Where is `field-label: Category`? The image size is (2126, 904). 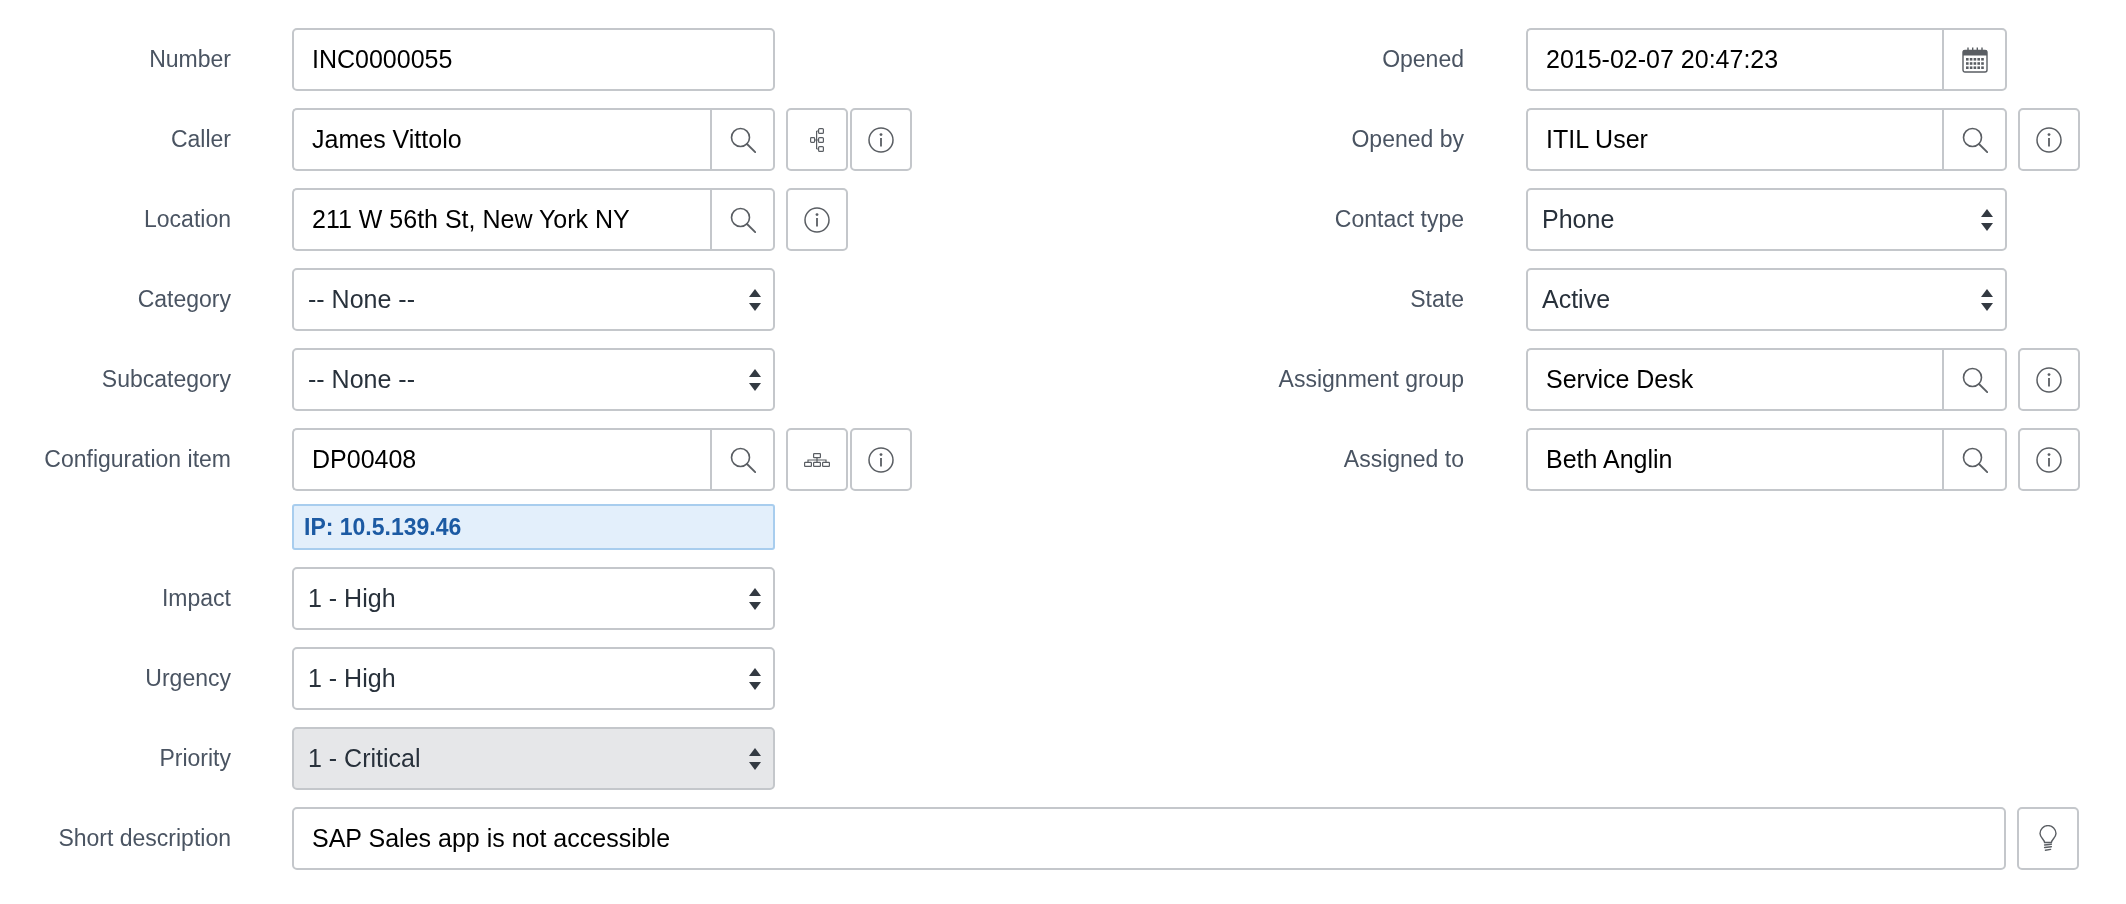
field-label: Category is located at coordinates (183, 299).